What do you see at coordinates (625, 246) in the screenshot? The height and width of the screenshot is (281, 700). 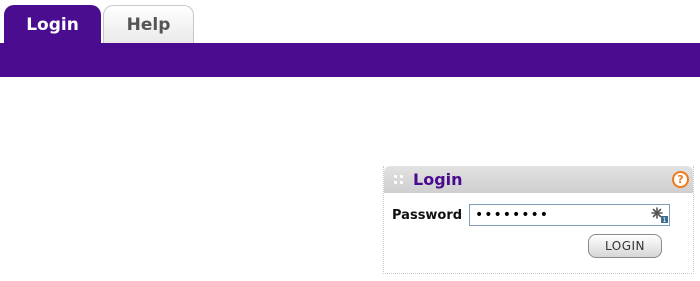 I see `login-button: LOGIN` at bounding box center [625, 246].